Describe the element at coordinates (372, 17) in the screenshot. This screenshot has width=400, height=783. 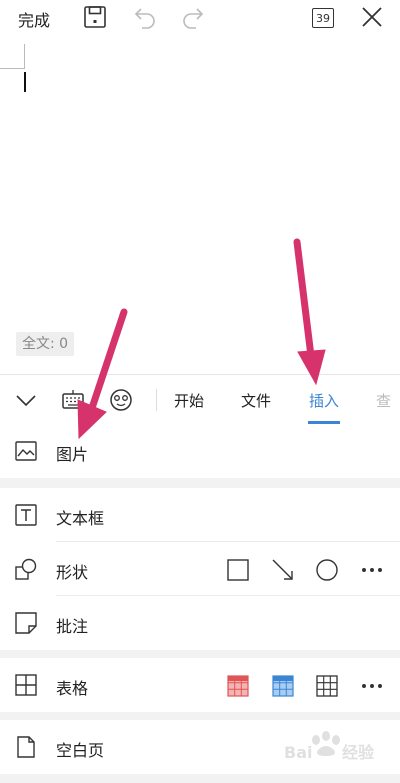
I see `close-icon` at that location.